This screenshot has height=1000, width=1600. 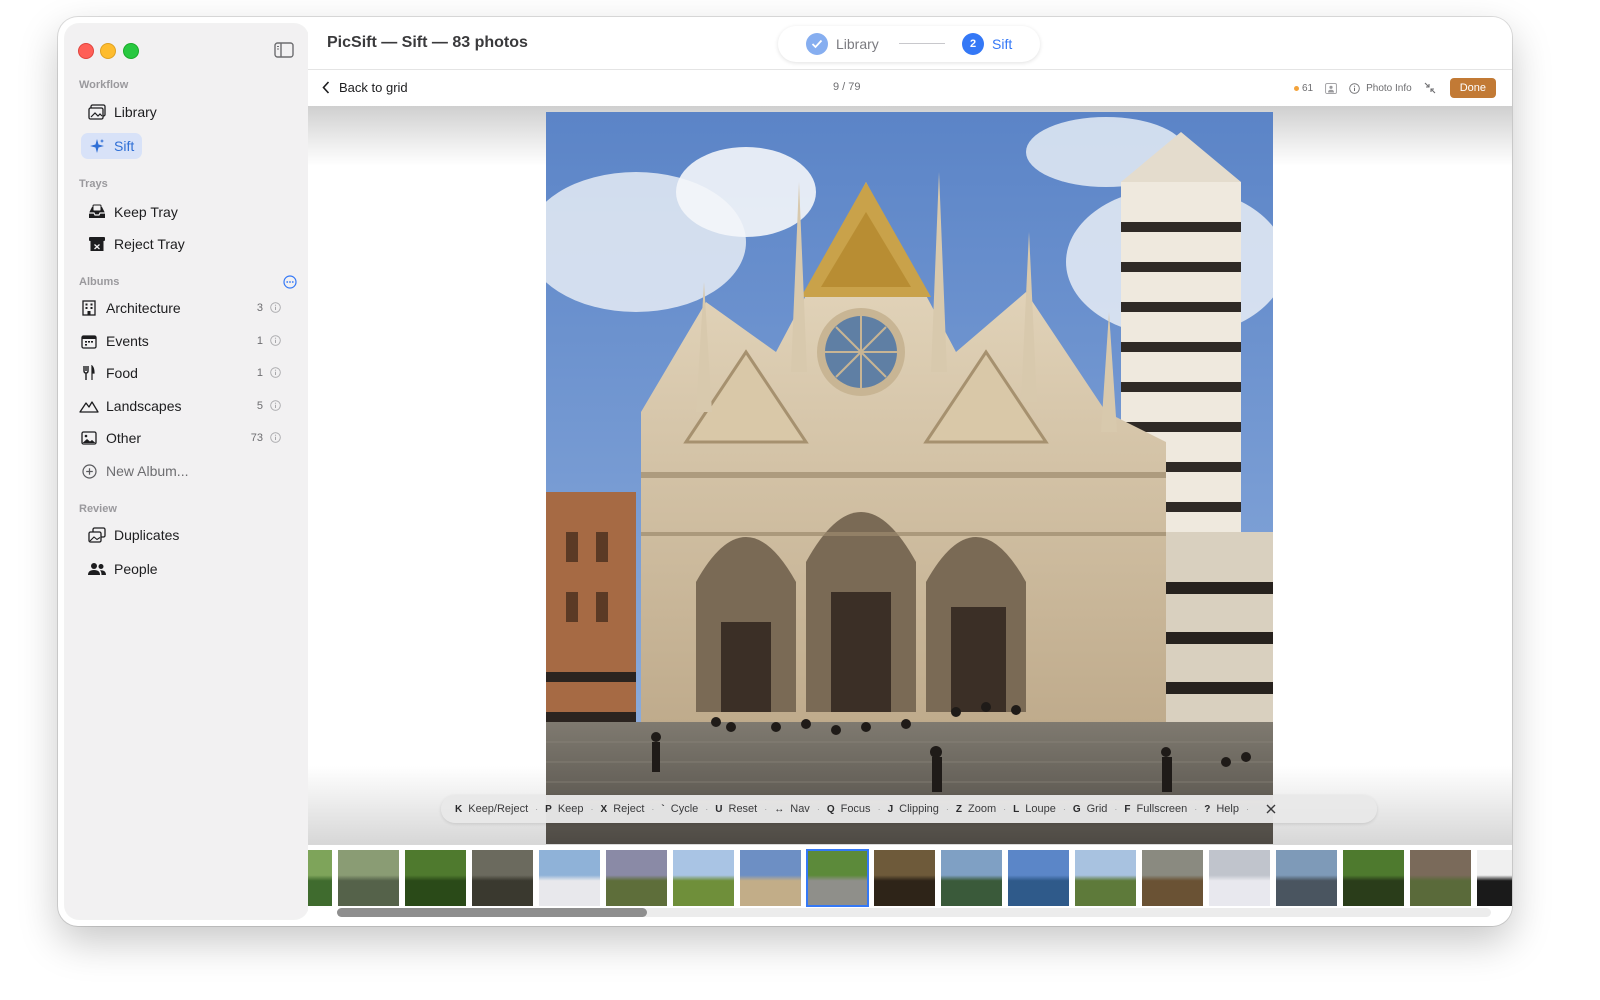 I want to click on sidebar-item-label: Sift, so click(x=124, y=146).